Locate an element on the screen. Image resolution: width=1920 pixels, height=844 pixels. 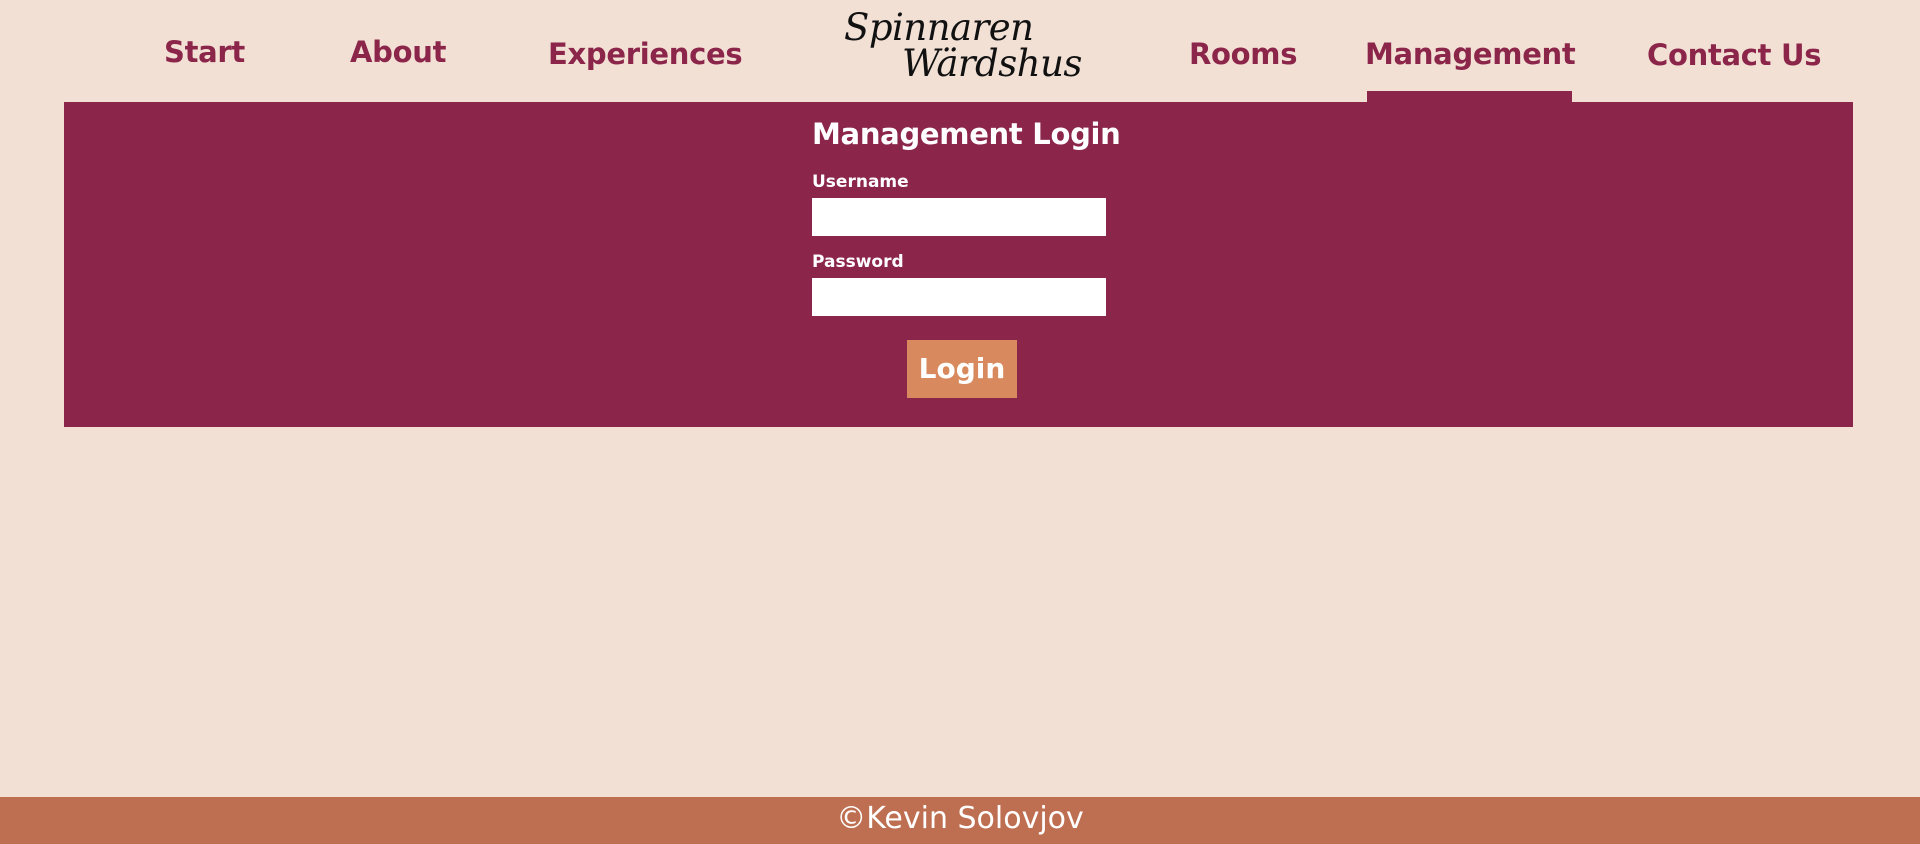
username-input is located at coordinates (959, 217).